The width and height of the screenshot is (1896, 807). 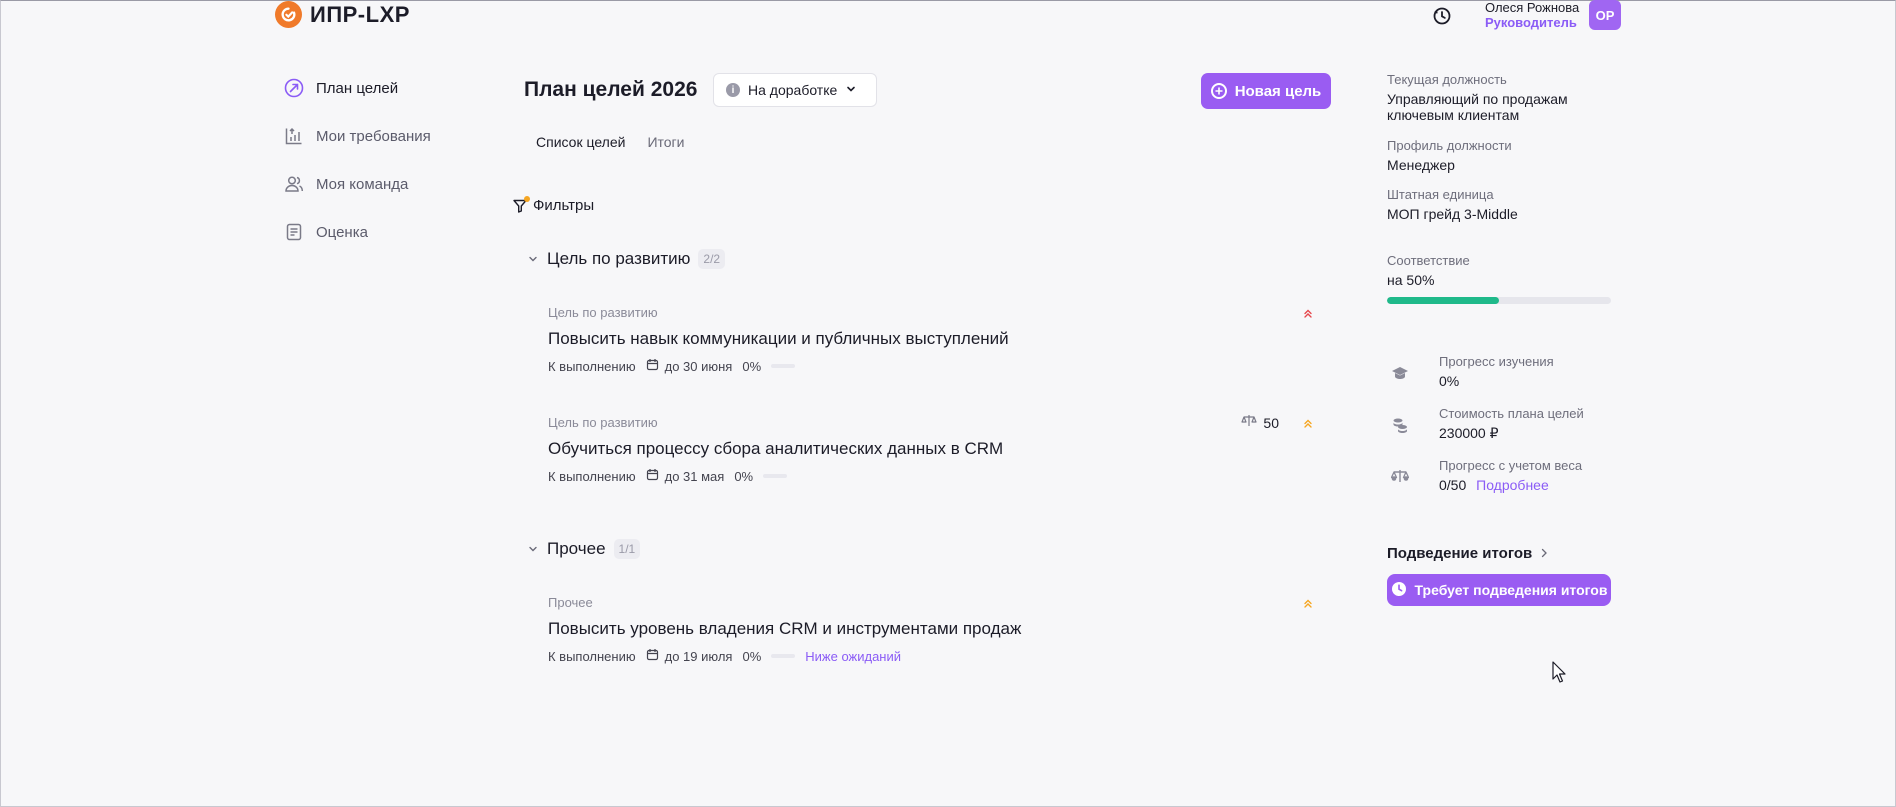 I want to click on app-logo: ИПР-LXP, so click(x=342, y=14).